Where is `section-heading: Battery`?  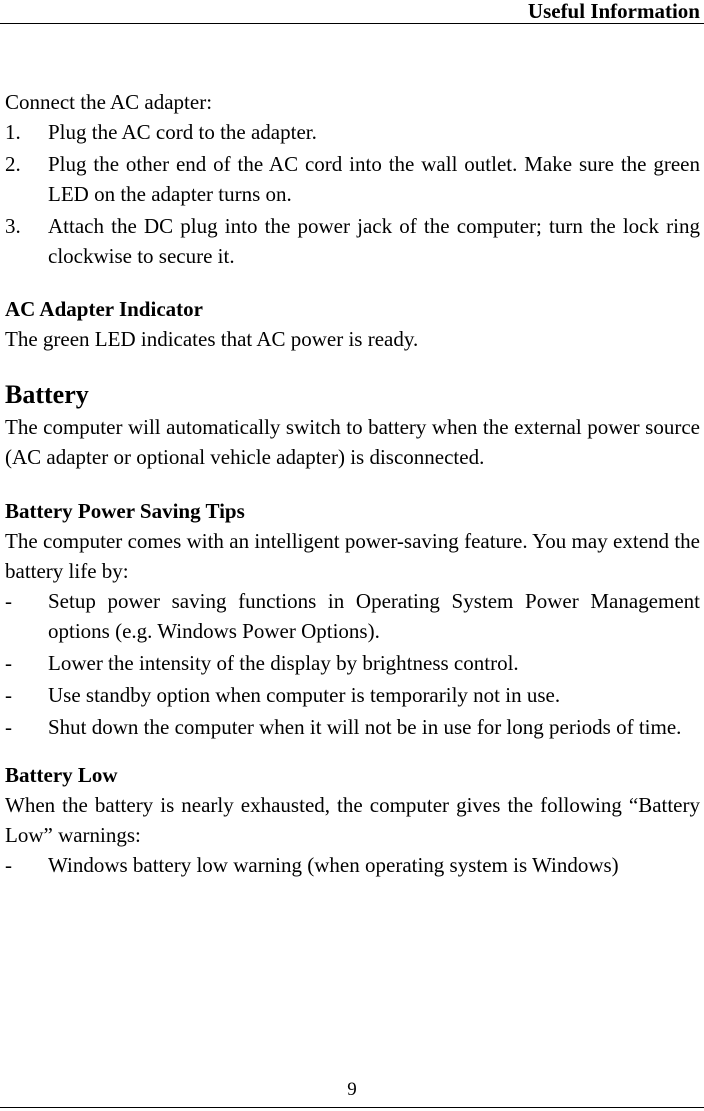 section-heading: Battery is located at coordinates (47, 394).